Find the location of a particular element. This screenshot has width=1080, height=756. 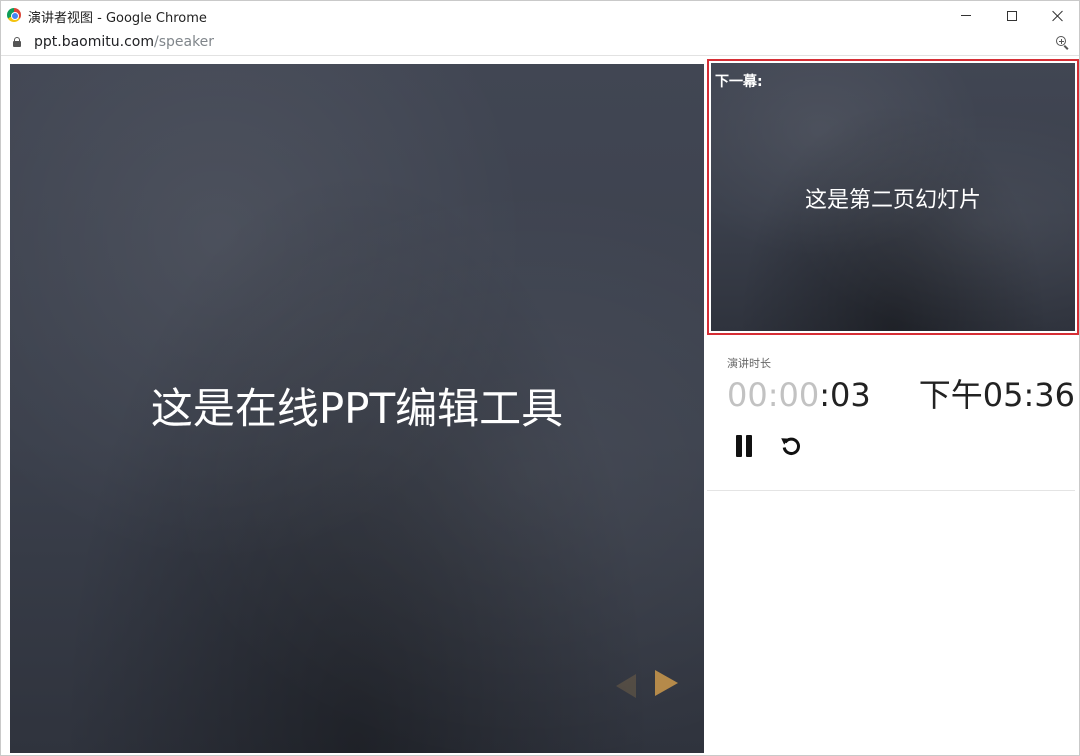

close-icon is located at coordinates (1058, 16).